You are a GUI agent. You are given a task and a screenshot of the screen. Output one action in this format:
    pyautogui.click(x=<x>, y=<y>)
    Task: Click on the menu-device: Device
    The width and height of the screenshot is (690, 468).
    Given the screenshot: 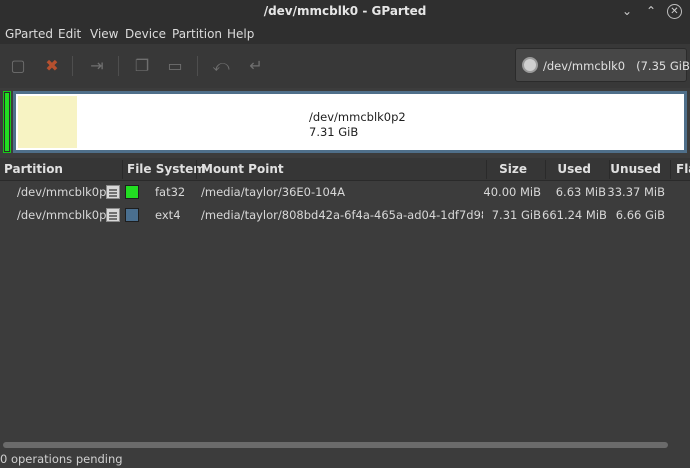 What is the action you would take?
    pyautogui.click(x=145, y=34)
    